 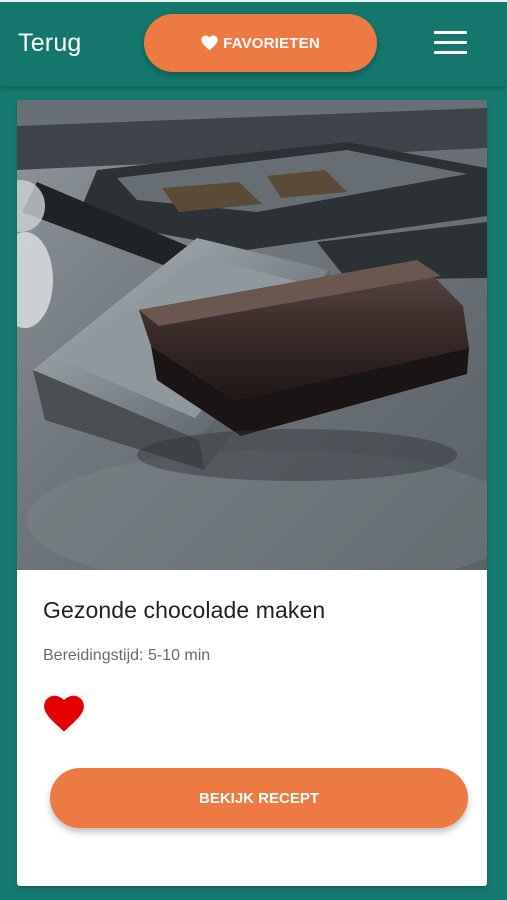 What do you see at coordinates (50, 43) in the screenshot?
I see `back-link: Terug` at bounding box center [50, 43].